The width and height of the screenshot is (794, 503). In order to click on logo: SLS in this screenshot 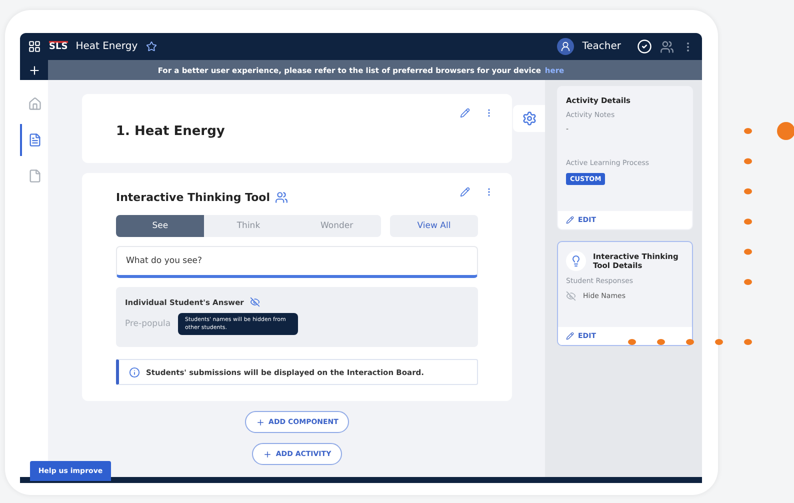, I will do `click(58, 46)`.